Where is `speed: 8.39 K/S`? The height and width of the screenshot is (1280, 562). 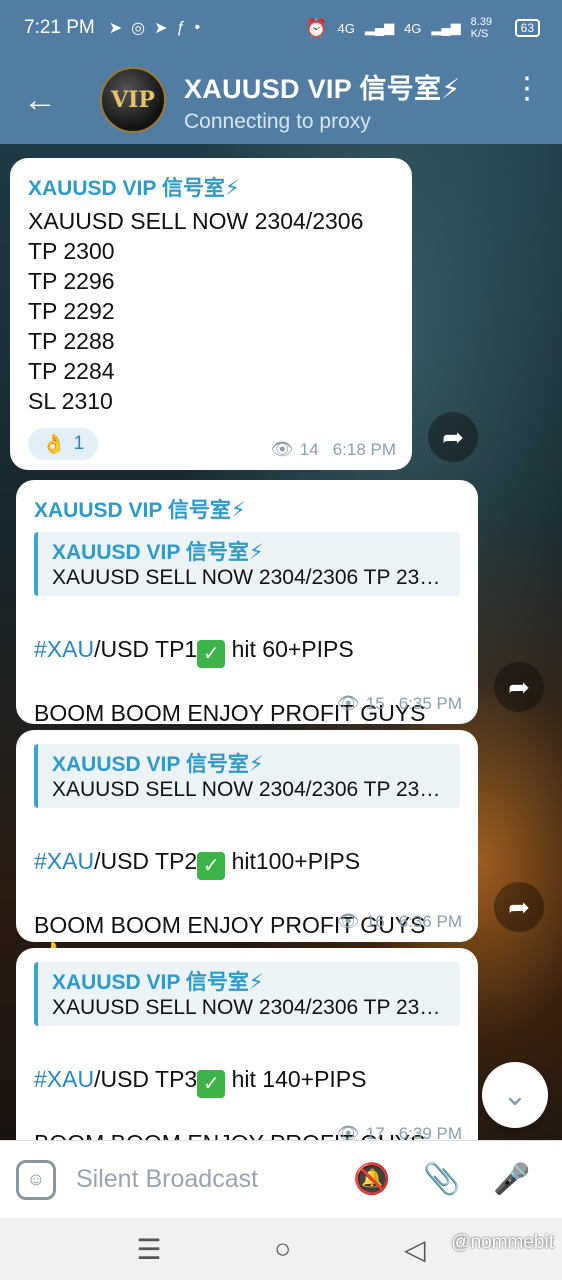
speed: 8.39 K/S is located at coordinates (481, 28).